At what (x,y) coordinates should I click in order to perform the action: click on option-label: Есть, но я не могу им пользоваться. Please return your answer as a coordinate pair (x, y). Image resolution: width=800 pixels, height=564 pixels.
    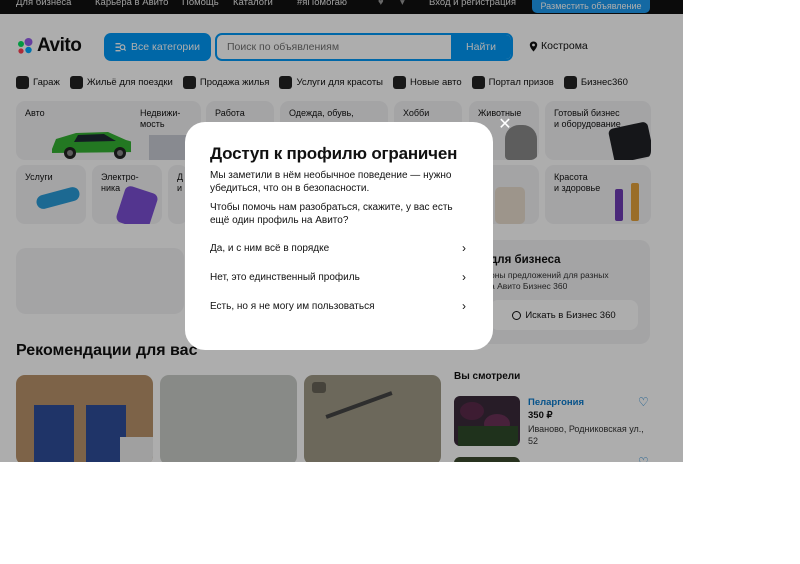
    Looking at the image, I should click on (292, 306).